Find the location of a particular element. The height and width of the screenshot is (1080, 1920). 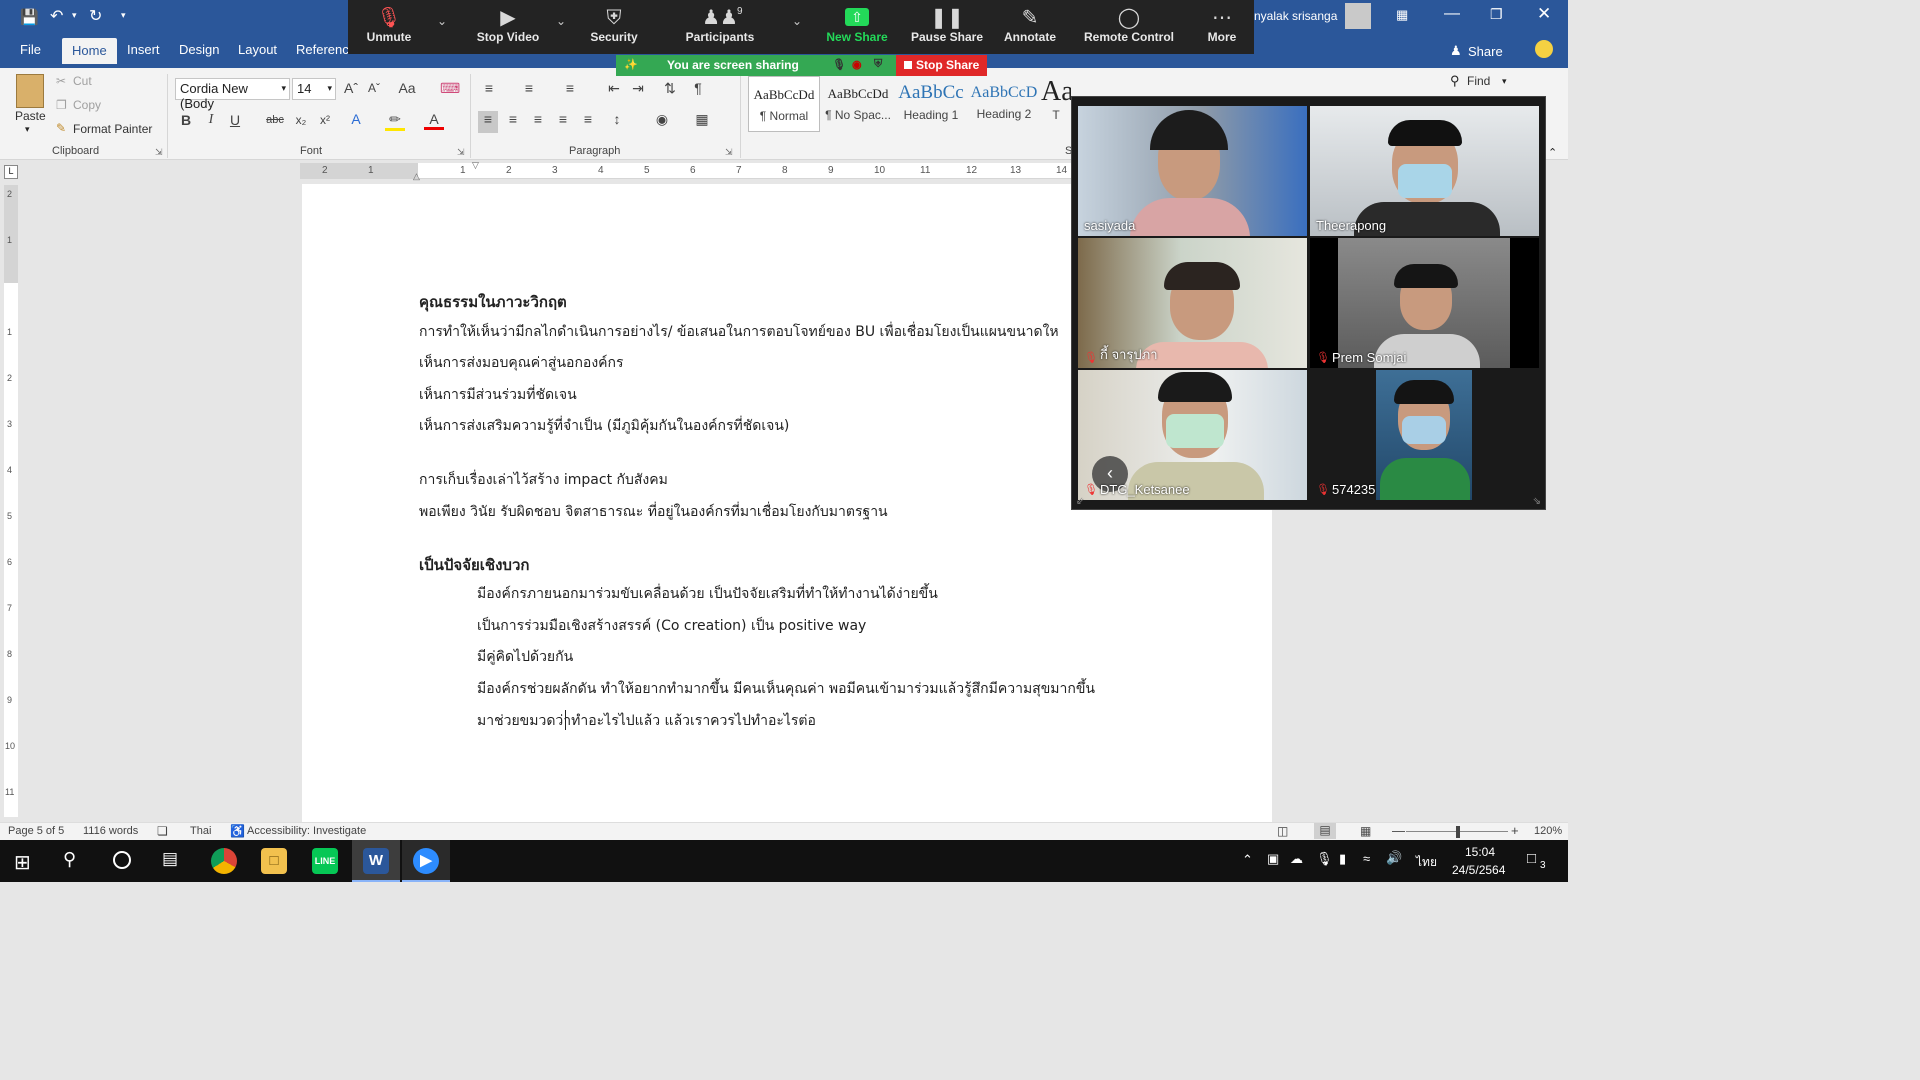

style-heading-2: AaBbCcD Heading 2 is located at coordinates (1004, 104).